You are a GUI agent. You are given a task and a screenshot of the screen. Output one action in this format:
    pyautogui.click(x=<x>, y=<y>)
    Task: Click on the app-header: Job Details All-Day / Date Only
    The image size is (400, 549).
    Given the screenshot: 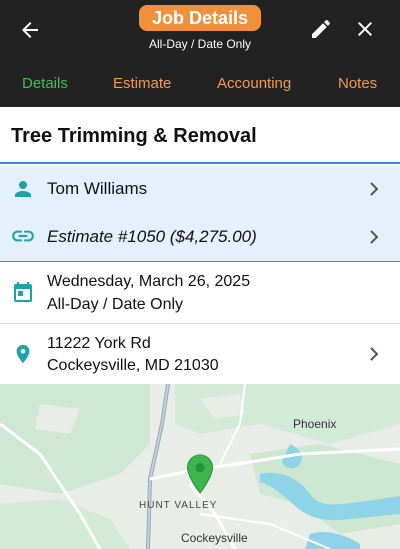 What is the action you would take?
    pyautogui.click(x=200, y=30)
    